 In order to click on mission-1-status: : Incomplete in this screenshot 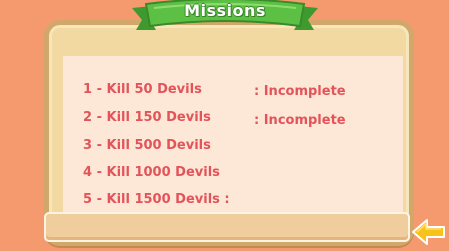, I will do `click(300, 91)`.